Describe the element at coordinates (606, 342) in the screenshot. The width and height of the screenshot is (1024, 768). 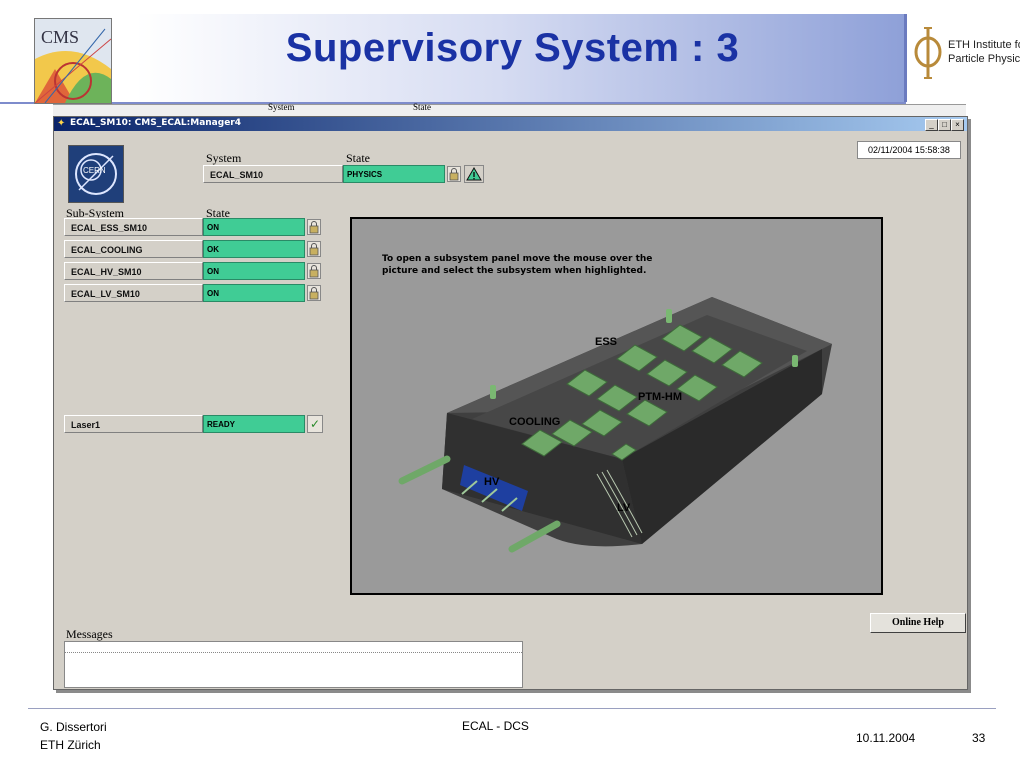
I see `ess-label: ESS` at that location.